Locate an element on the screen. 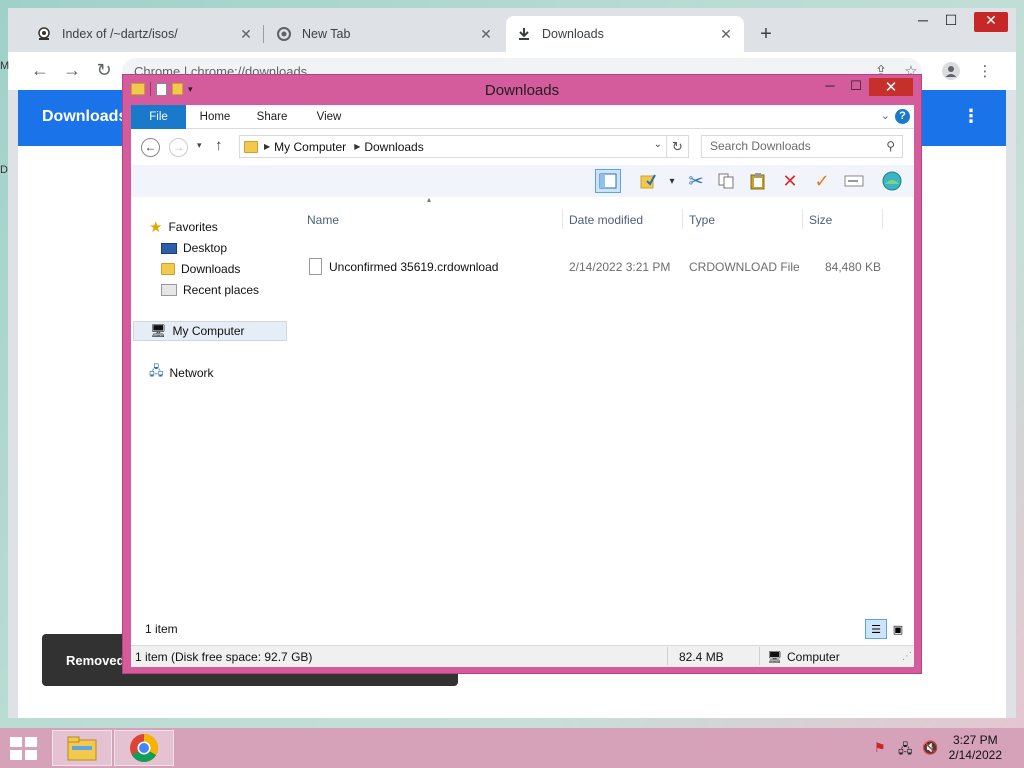 The image size is (1024, 768). clock: 3:27 PM 2/14/2022 is located at coordinates (975, 748).